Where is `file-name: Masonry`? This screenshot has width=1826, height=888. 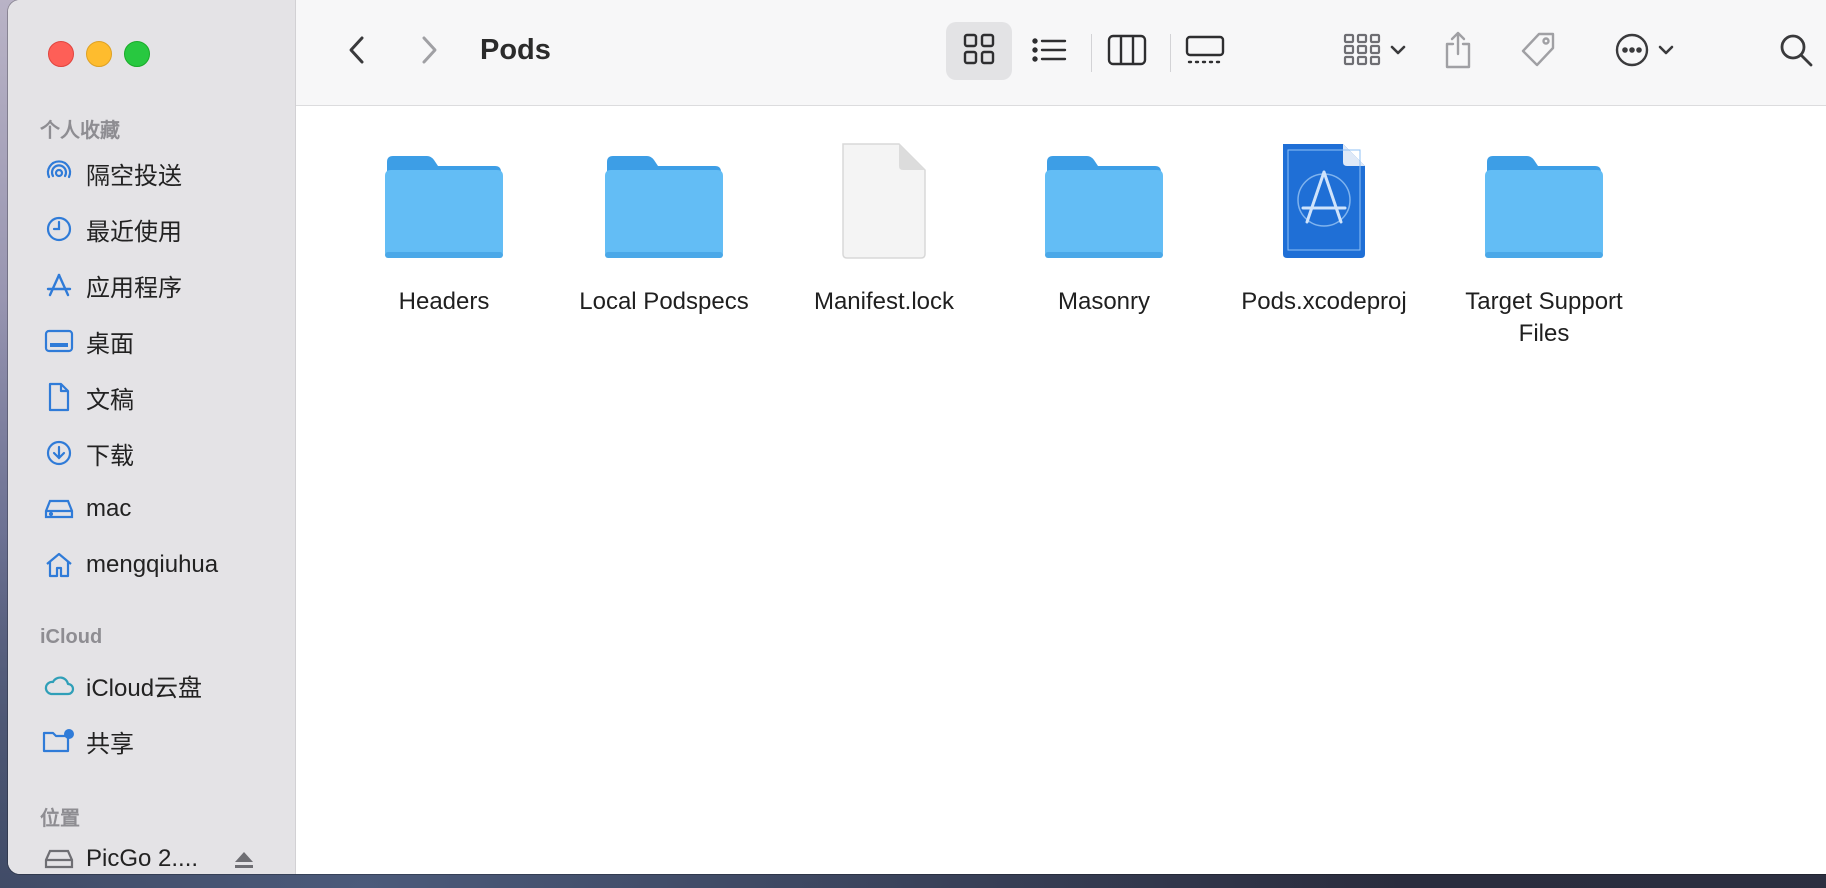 file-name: Masonry is located at coordinates (1104, 301).